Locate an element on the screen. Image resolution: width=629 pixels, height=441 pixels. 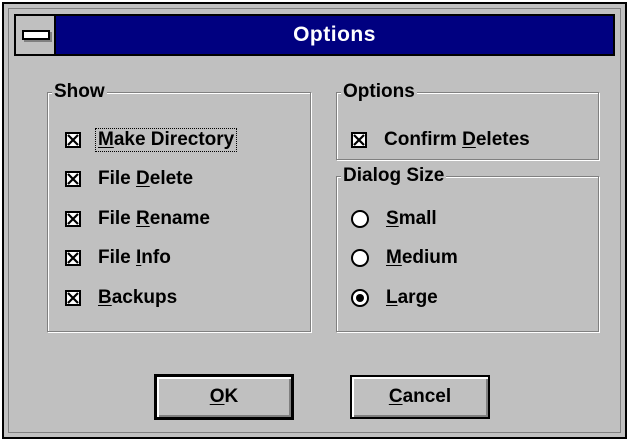
cancel-button-label: Cancel is located at coordinates (420, 396).